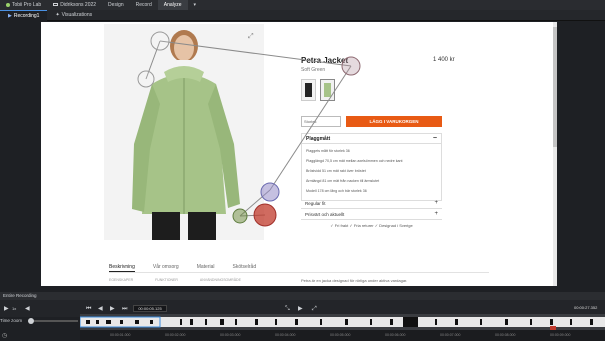 The height and width of the screenshot is (341, 605). What do you see at coordinates (336, 191) in the screenshot?
I see `size-guide-line: Modell 178 cm lång och bär storlek 36` at bounding box center [336, 191].